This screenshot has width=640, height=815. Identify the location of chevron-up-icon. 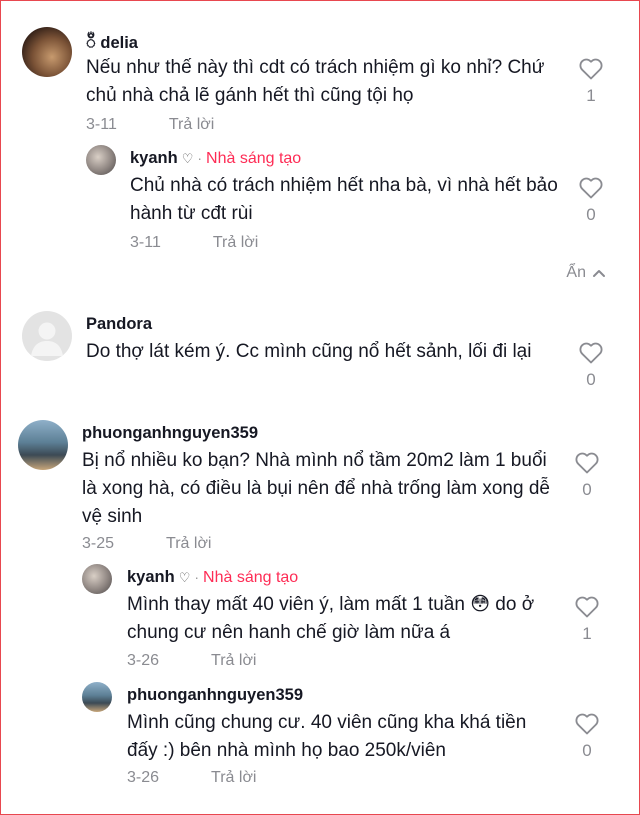
(599, 273).